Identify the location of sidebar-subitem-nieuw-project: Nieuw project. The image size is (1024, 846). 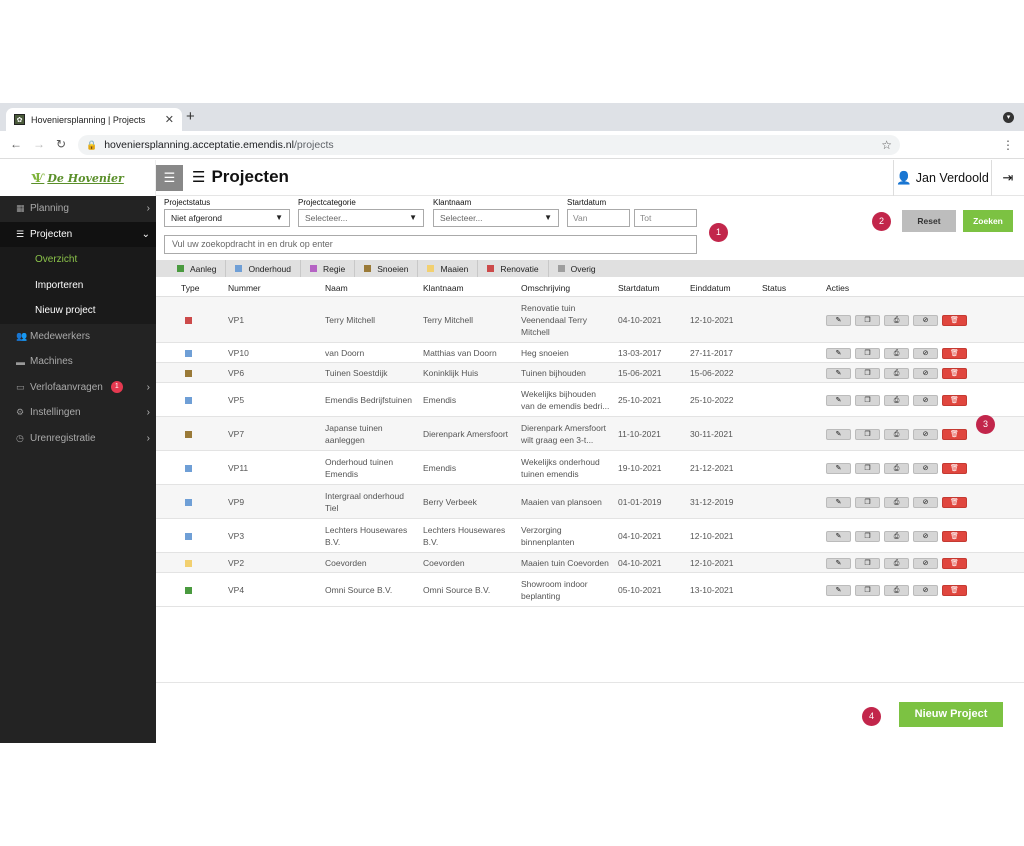
(78, 311).